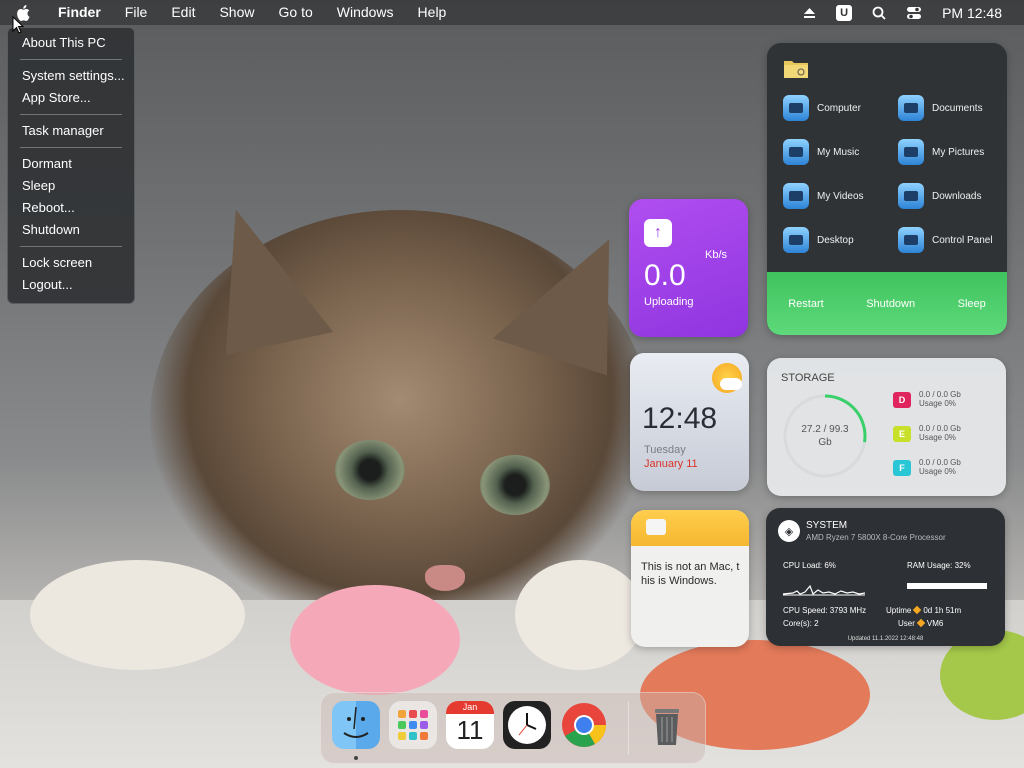  Describe the element at coordinates (137, 615) in the screenshot. I see `white-toy` at that location.